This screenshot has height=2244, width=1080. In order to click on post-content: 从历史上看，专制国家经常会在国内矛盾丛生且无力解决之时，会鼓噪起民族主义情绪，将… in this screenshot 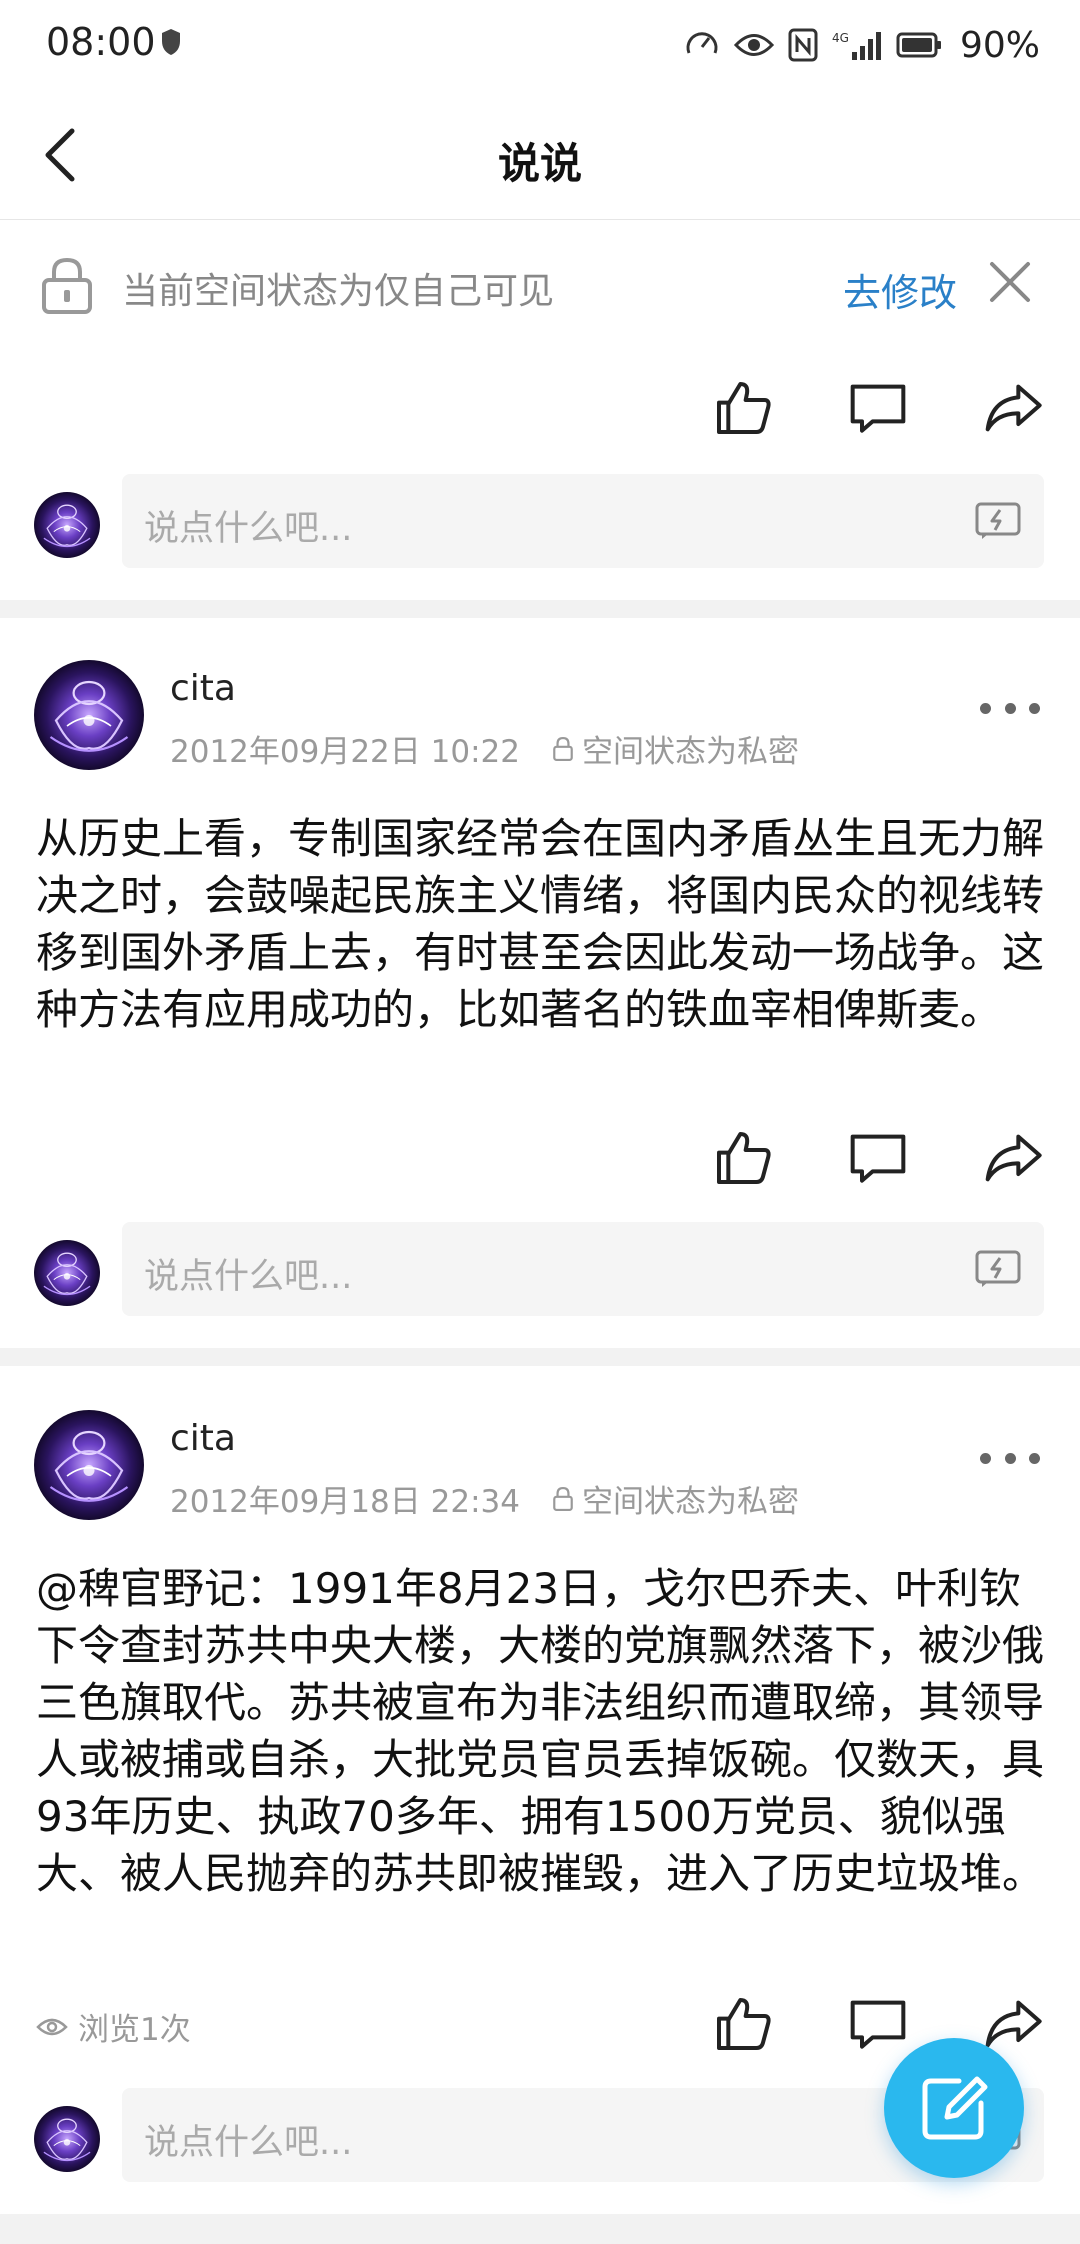, I will do `click(540, 924)`.